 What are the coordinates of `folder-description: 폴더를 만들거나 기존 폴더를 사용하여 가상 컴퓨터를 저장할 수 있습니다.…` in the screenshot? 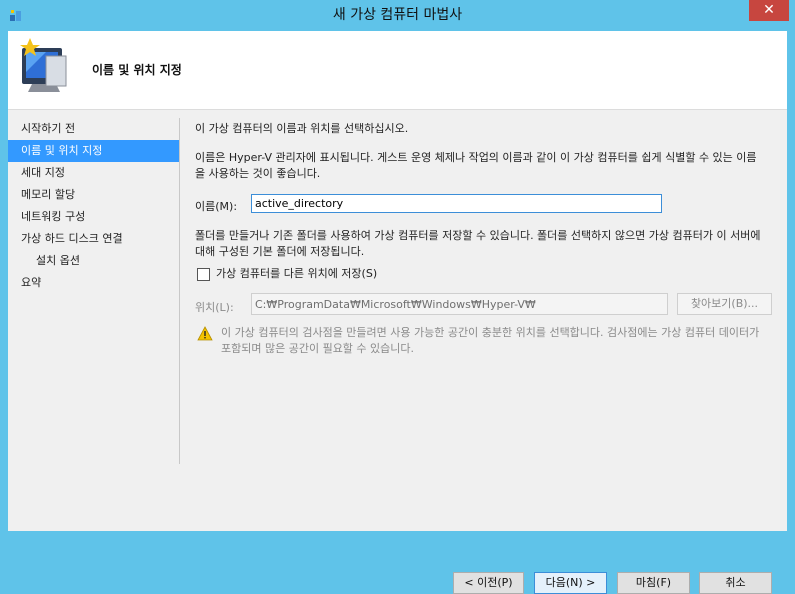 It's located at (478, 243).